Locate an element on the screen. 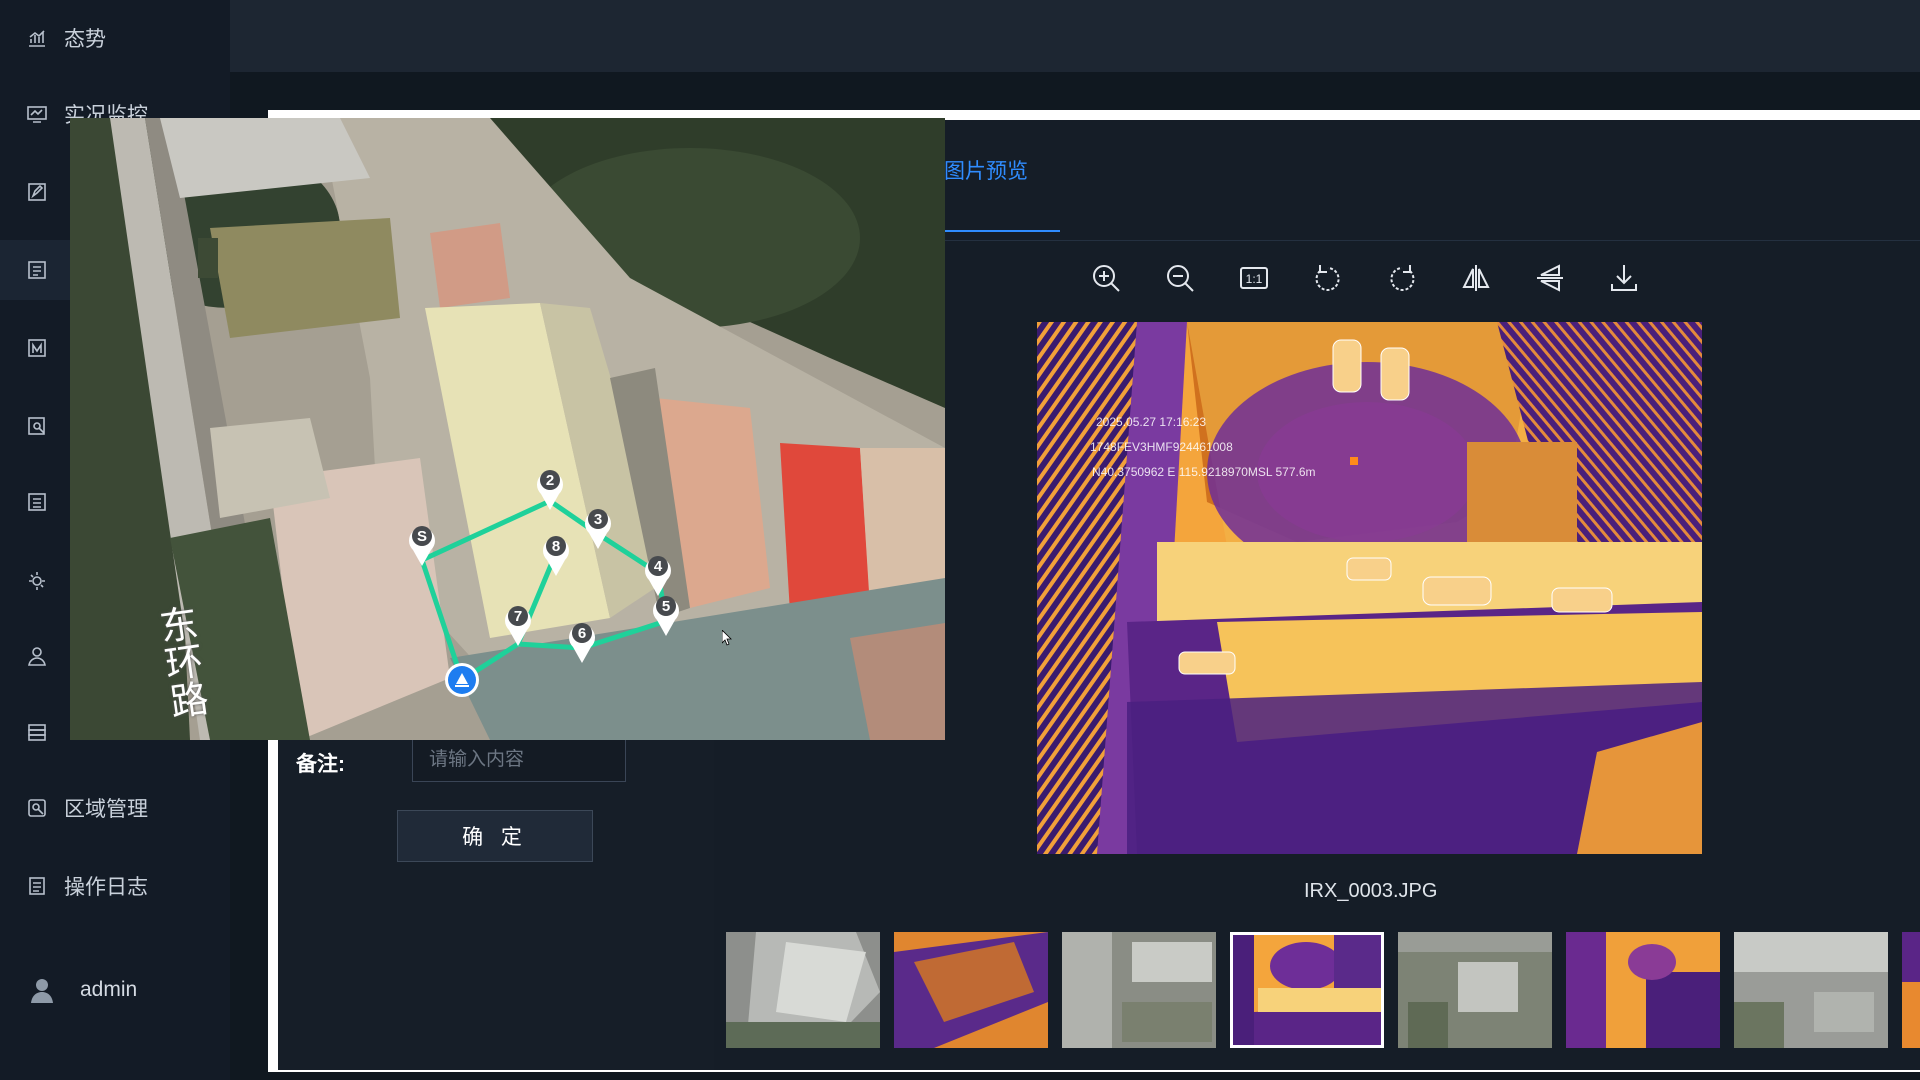 This screenshot has height=1080, width=1920. sidebar-item-operation-log: 操作日志 is located at coordinates (115, 886).